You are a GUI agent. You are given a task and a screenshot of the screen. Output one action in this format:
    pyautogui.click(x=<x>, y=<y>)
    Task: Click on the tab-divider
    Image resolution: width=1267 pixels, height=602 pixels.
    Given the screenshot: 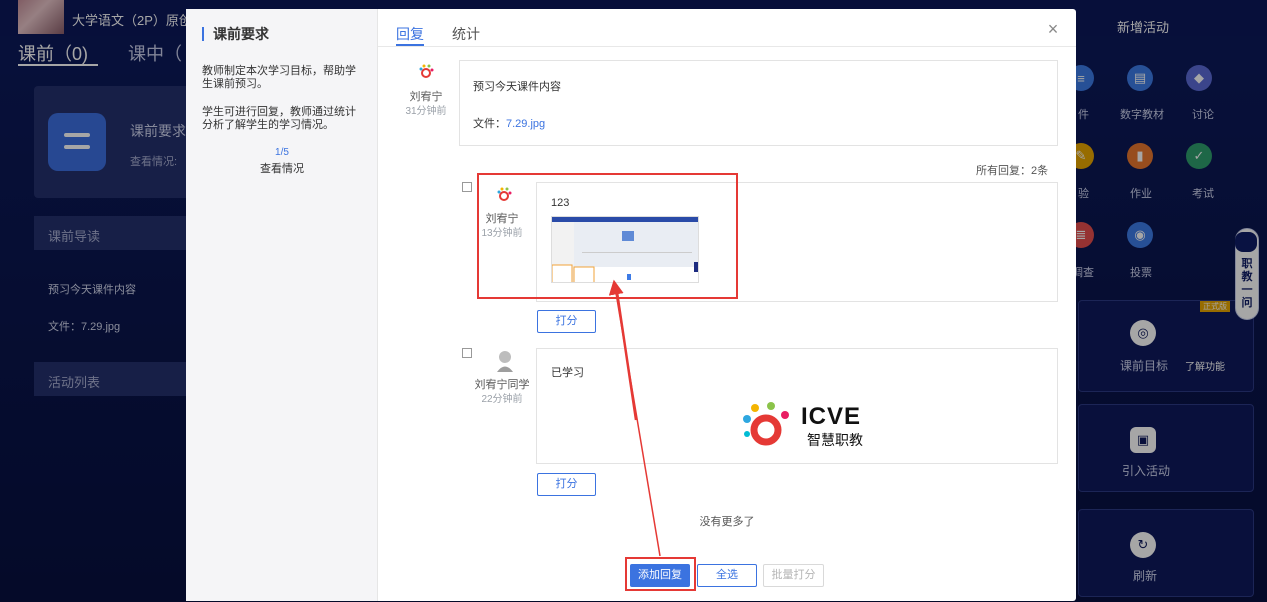 What is the action you would take?
    pyautogui.click(x=727, y=46)
    